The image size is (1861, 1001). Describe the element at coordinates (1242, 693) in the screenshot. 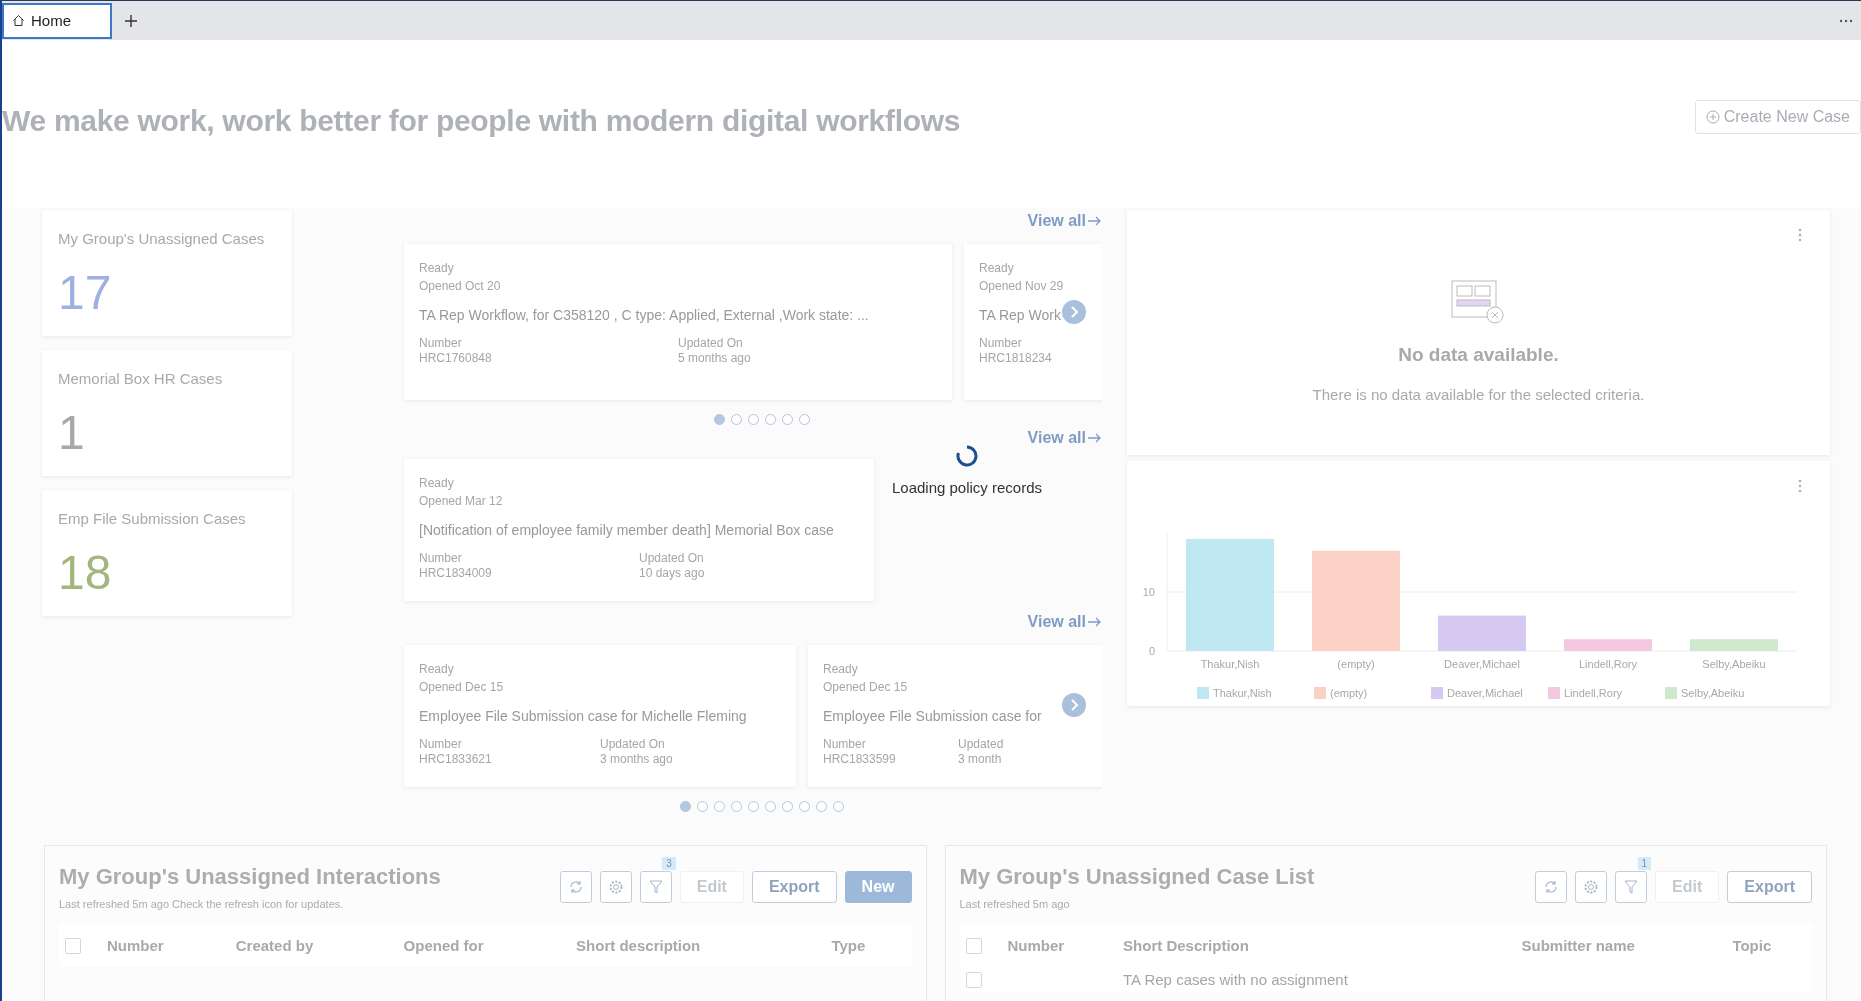

I see `x-tick-label: Thakur,Nish` at that location.